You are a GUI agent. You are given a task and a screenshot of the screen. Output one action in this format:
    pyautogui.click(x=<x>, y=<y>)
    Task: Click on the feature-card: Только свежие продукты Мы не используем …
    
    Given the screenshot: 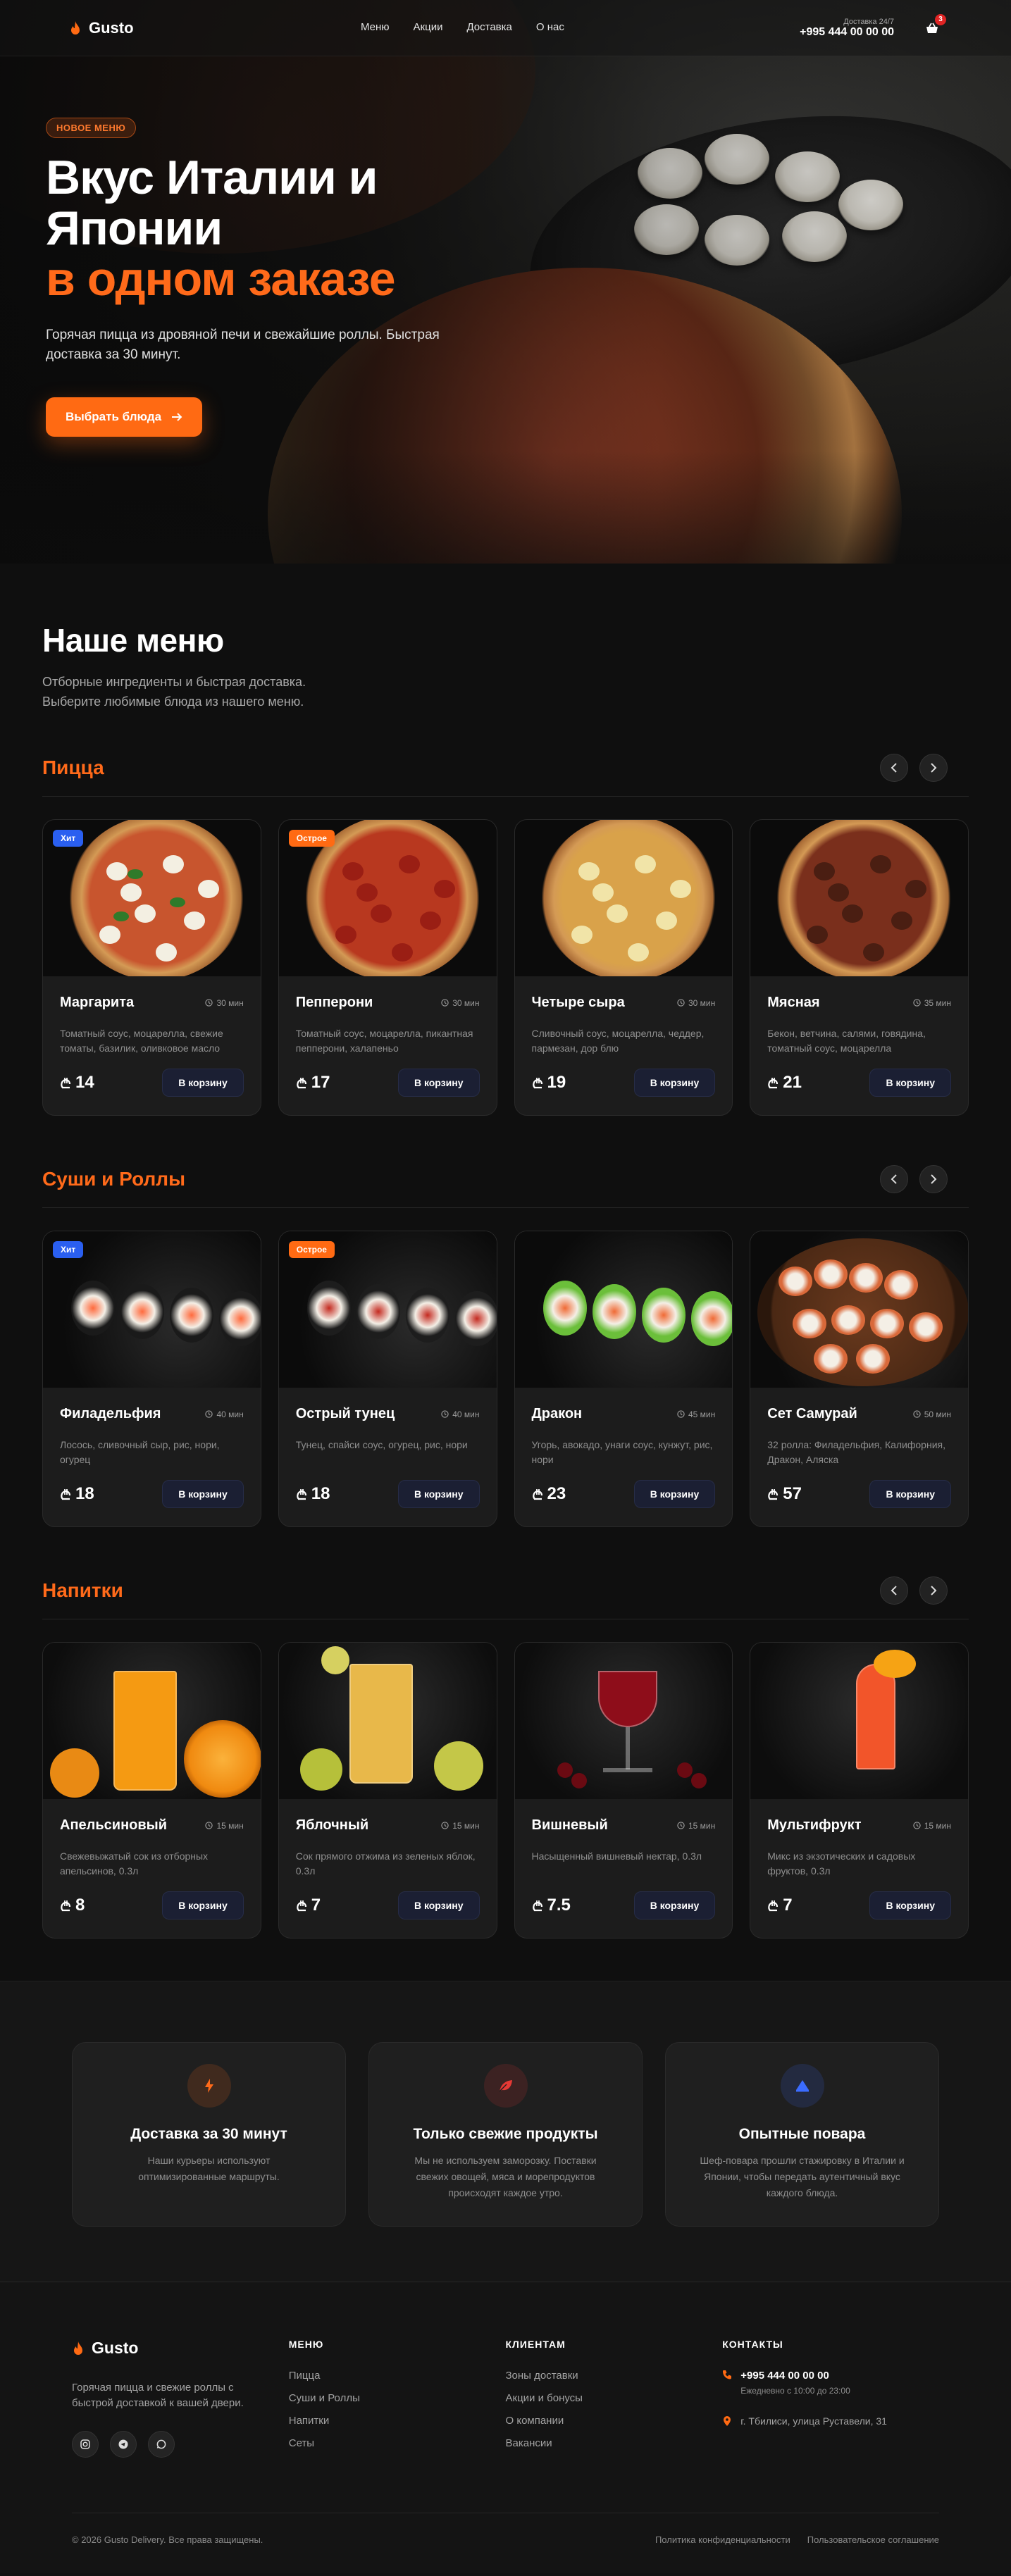 What is the action you would take?
    pyautogui.click(x=505, y=2134)
    